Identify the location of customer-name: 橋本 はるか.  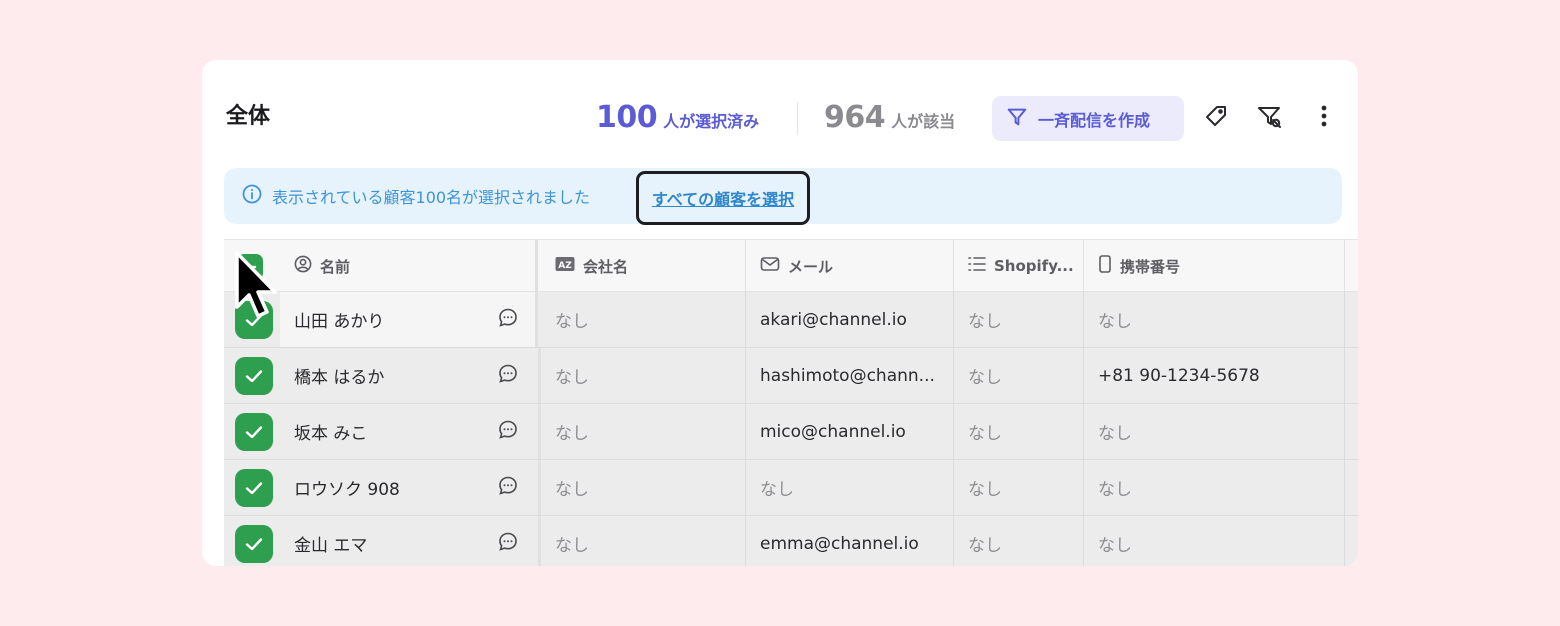
(339, 378).